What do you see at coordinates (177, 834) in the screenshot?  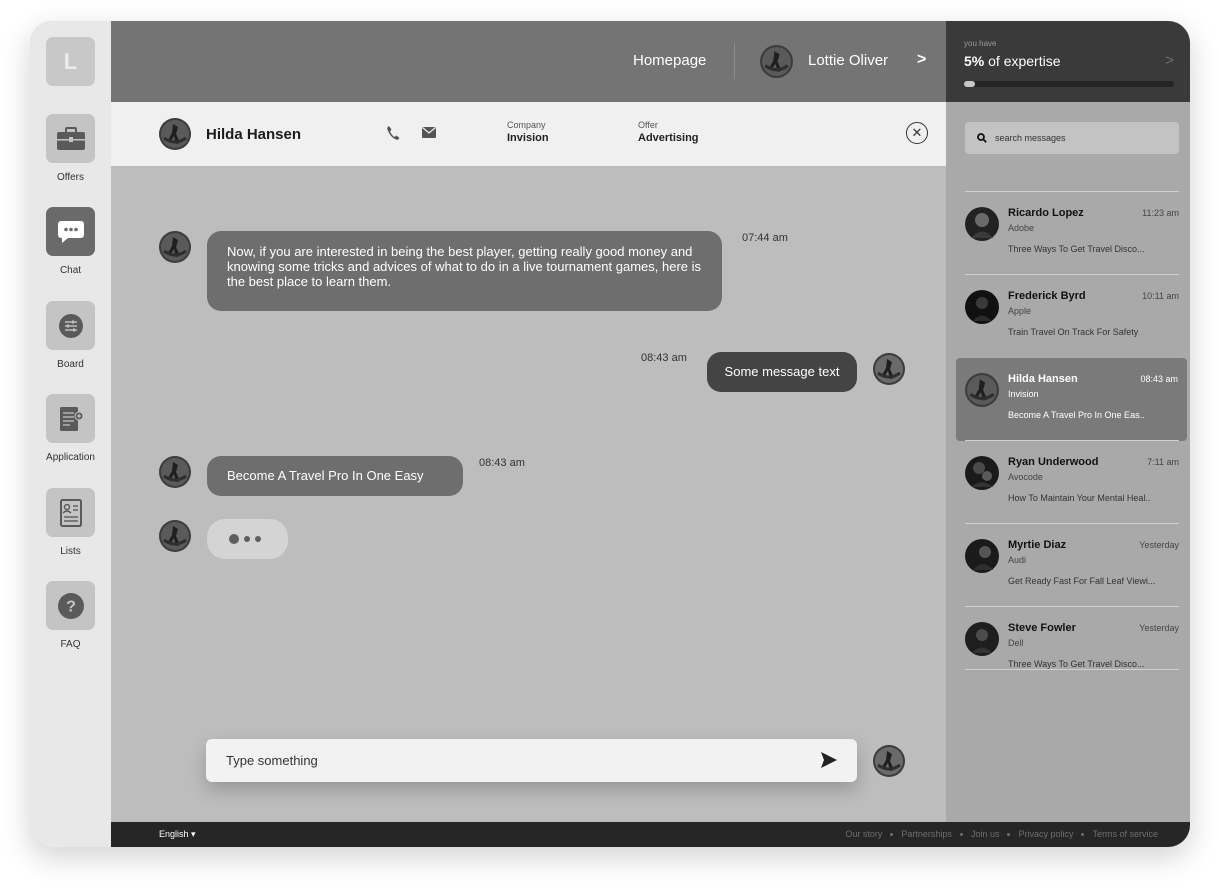 I see `language-select: English ▾` at bounding box center [177, 834].